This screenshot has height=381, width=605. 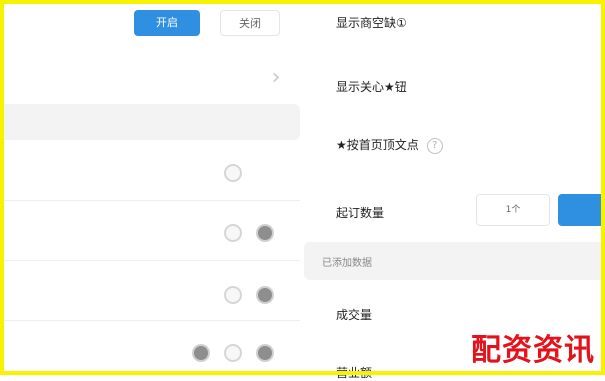 What do you see at coordinates (452, 261) in the screenshot?
I see `section-header: 已添加数据` at bounding box center [452, 261].